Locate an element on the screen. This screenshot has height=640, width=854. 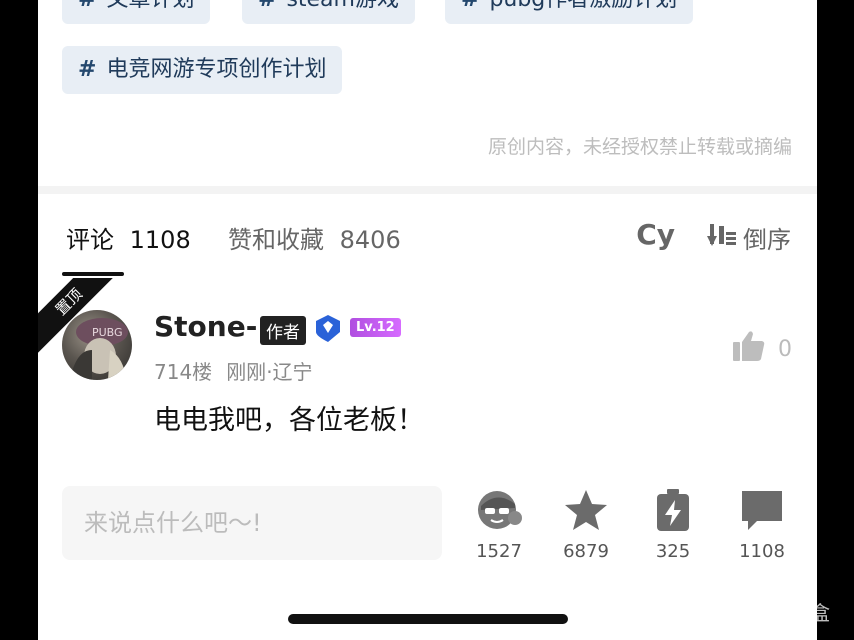
comment-like-button: 0 is located at coordinates (762, 349).